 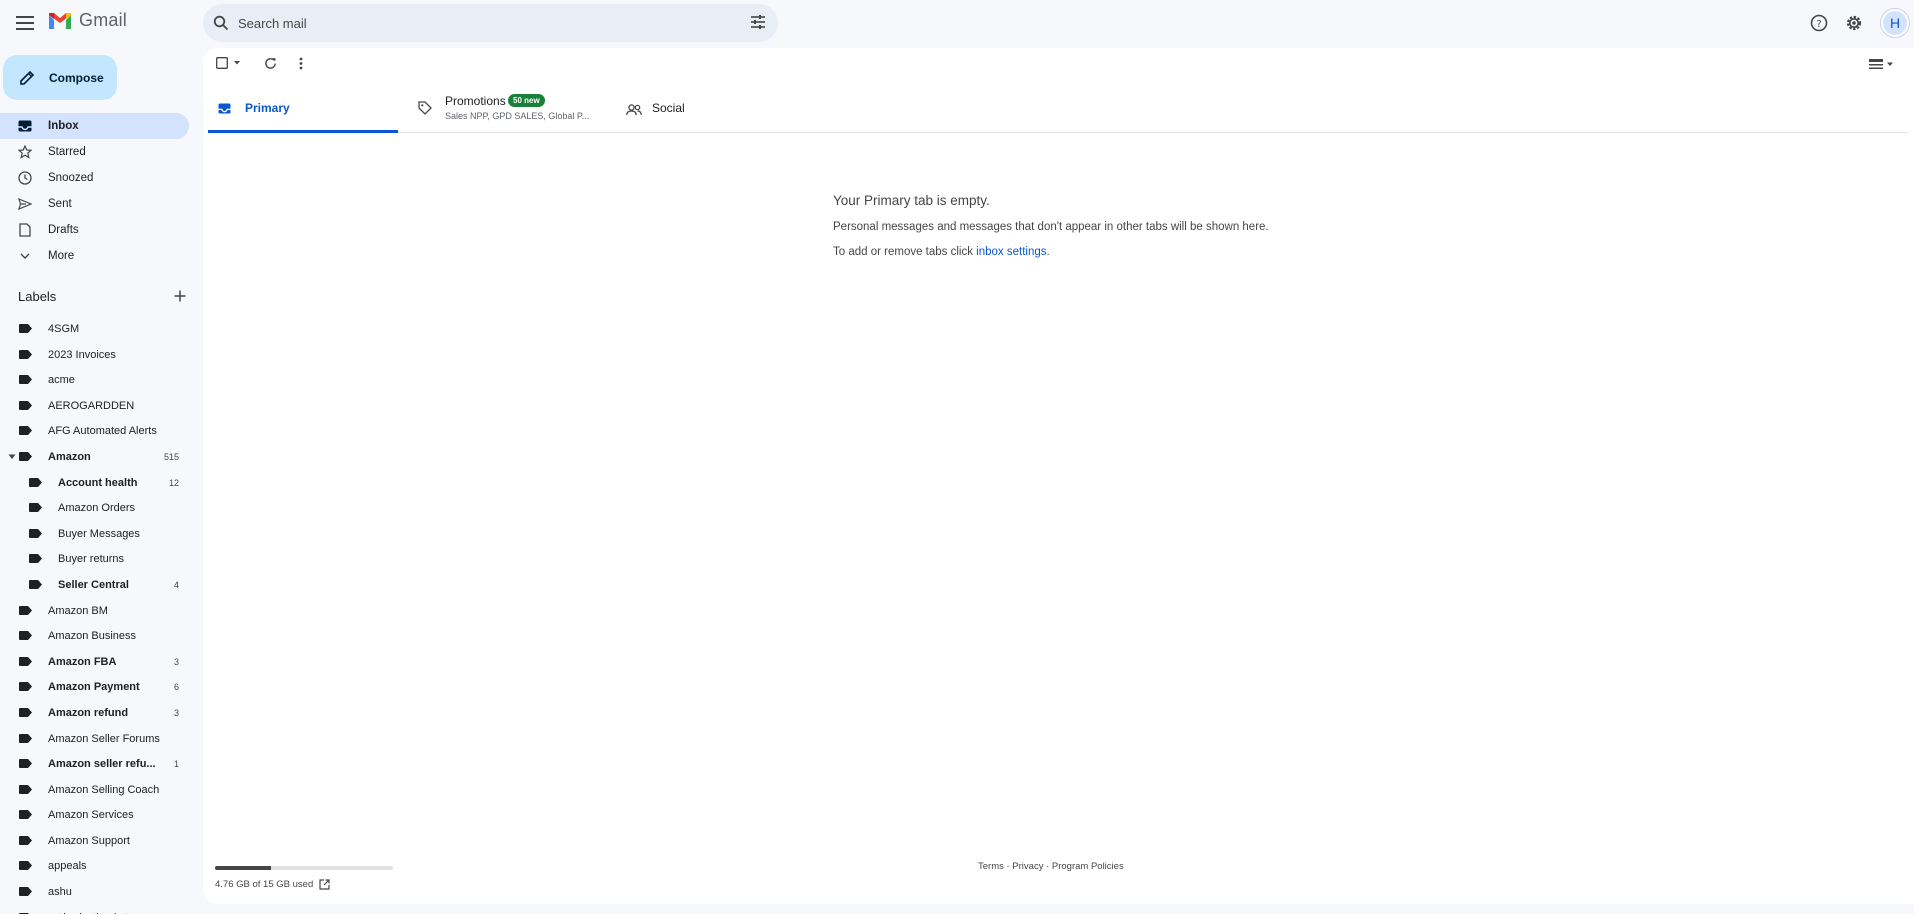 I want to click on sidebar-item-drafts: Drafts, so click(x=94, y=230).